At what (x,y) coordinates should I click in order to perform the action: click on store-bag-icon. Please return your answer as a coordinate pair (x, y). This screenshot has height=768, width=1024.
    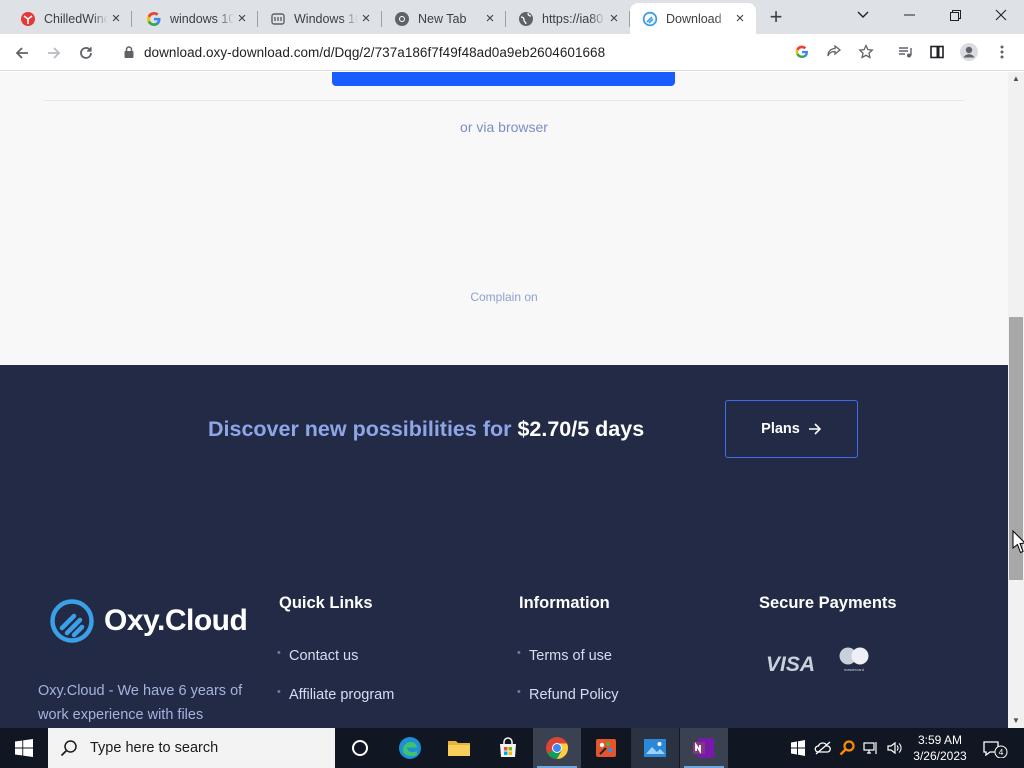
    Looking at the image, I should click on (508, 747).